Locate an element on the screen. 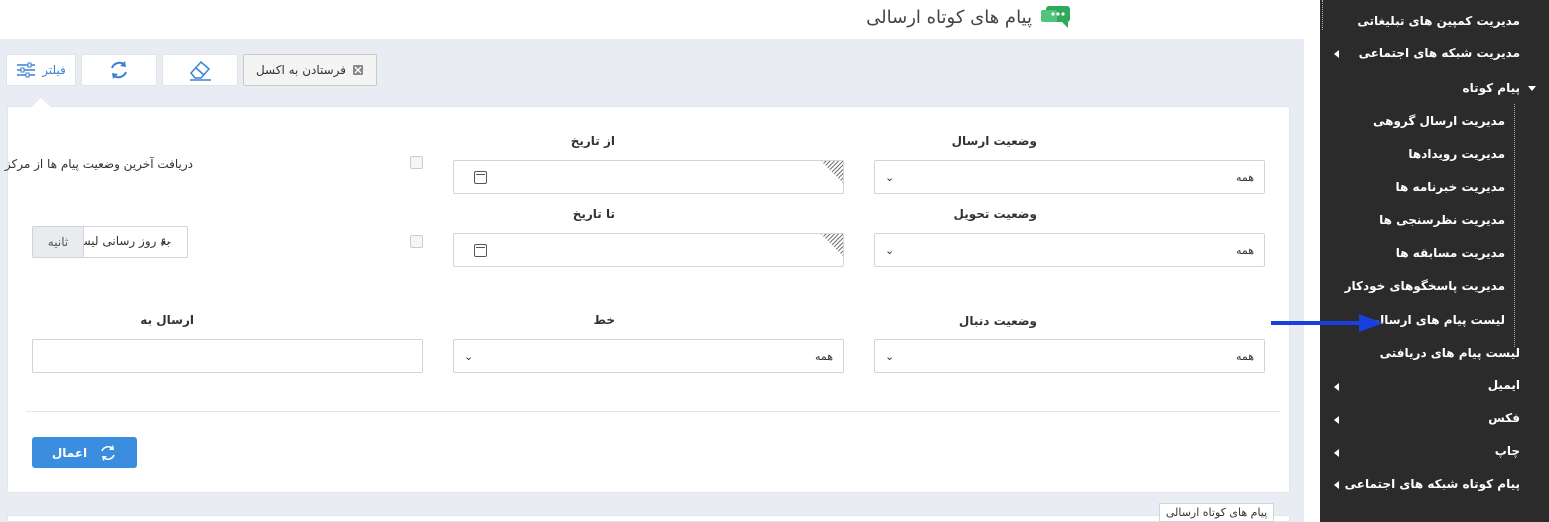 This screenshot has width=1549, height=522. sidebar-item-email: ایمیل is located at coordinates (1504, 385).